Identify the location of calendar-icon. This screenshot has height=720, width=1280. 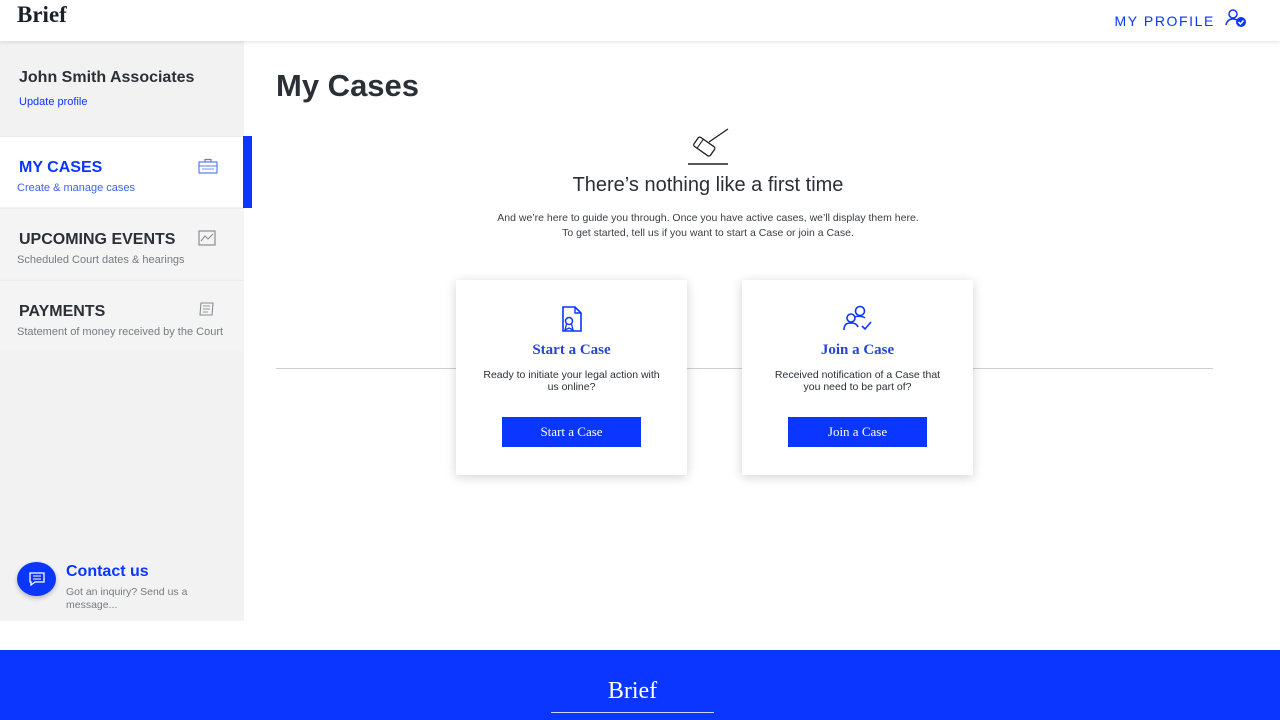
(207, 240).